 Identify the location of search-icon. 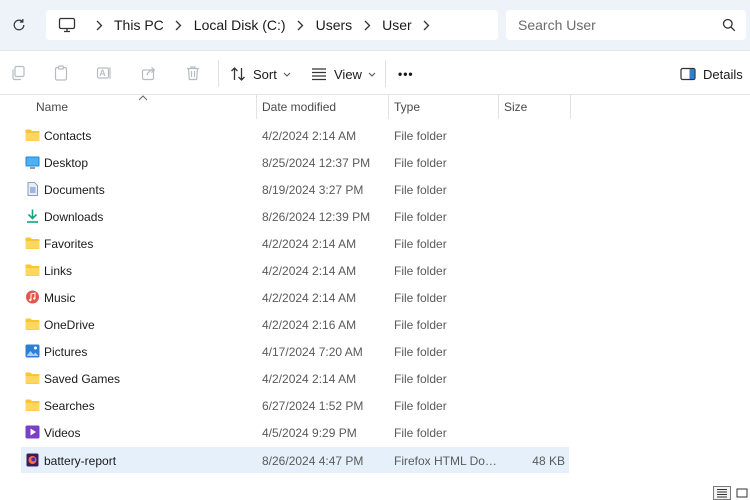
(729, 25).